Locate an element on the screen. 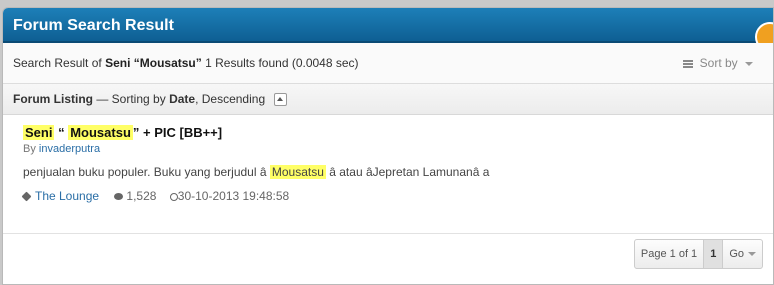 The width and height of the screenshot is (774, 285). title-highlight-term2: Mousatsu is located at coordinates (100, 132).